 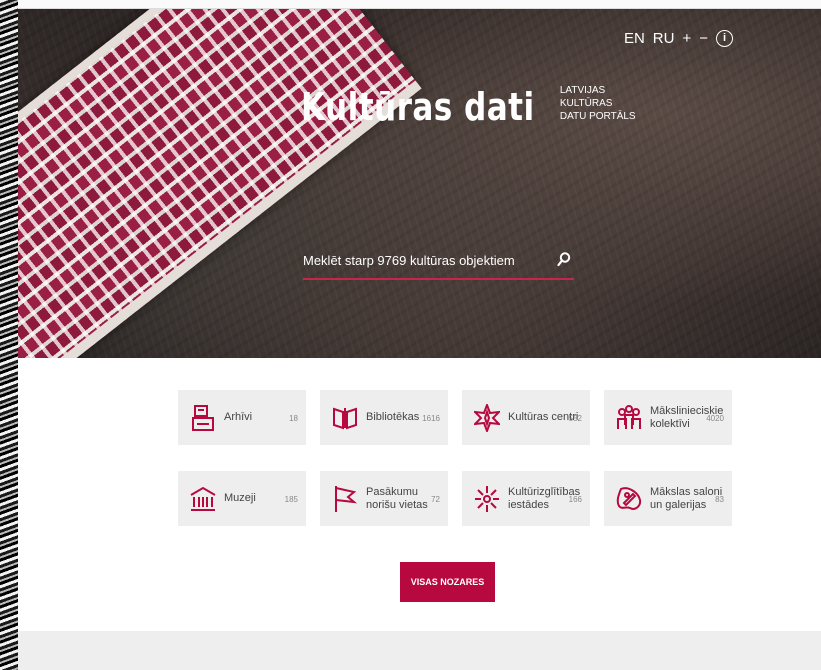 What do you see at coordinates (345, 499) in the screenshot?
I see `event-venue-flag-icon` at bounding box center [345, 499].